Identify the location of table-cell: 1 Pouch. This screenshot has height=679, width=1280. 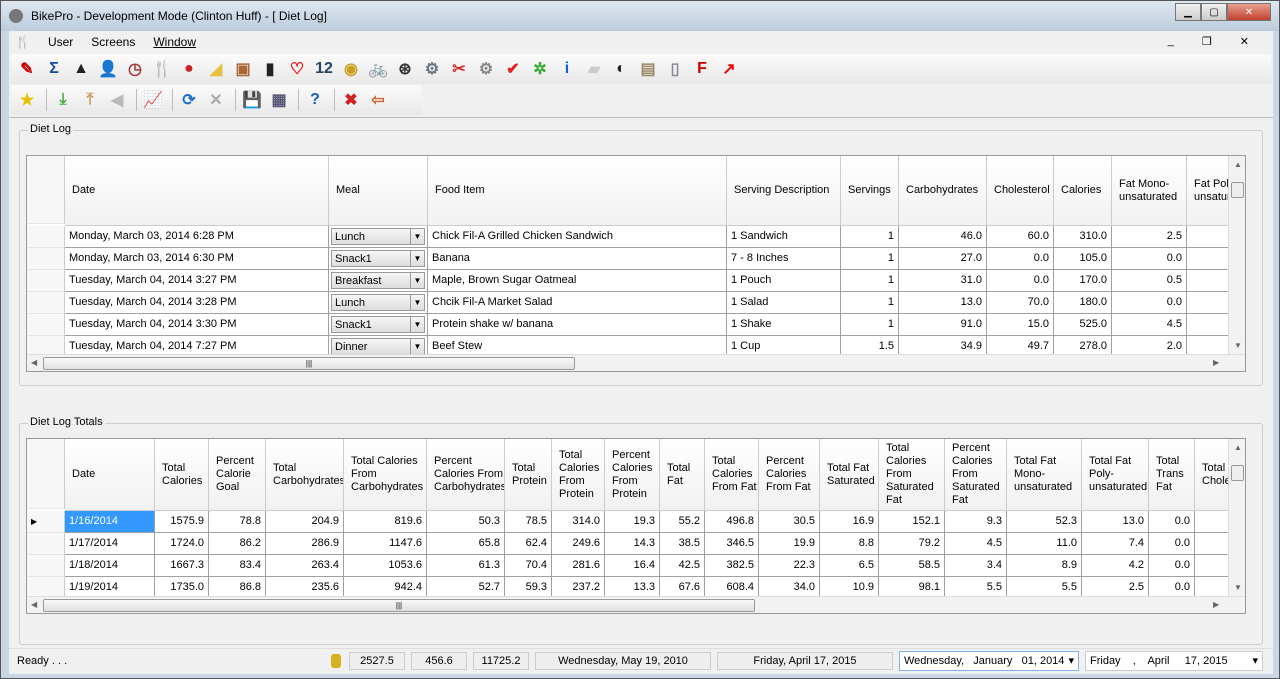
(784, 281).